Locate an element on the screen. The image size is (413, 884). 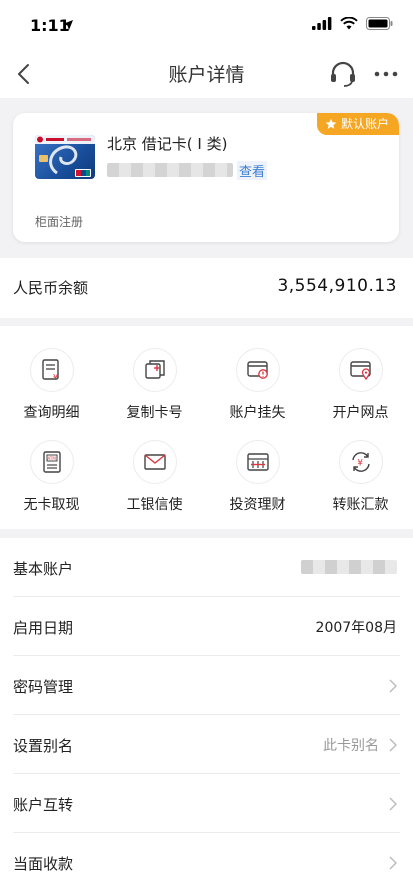
alias-hint: 此卡别名 is located at coordinates (351, 746).